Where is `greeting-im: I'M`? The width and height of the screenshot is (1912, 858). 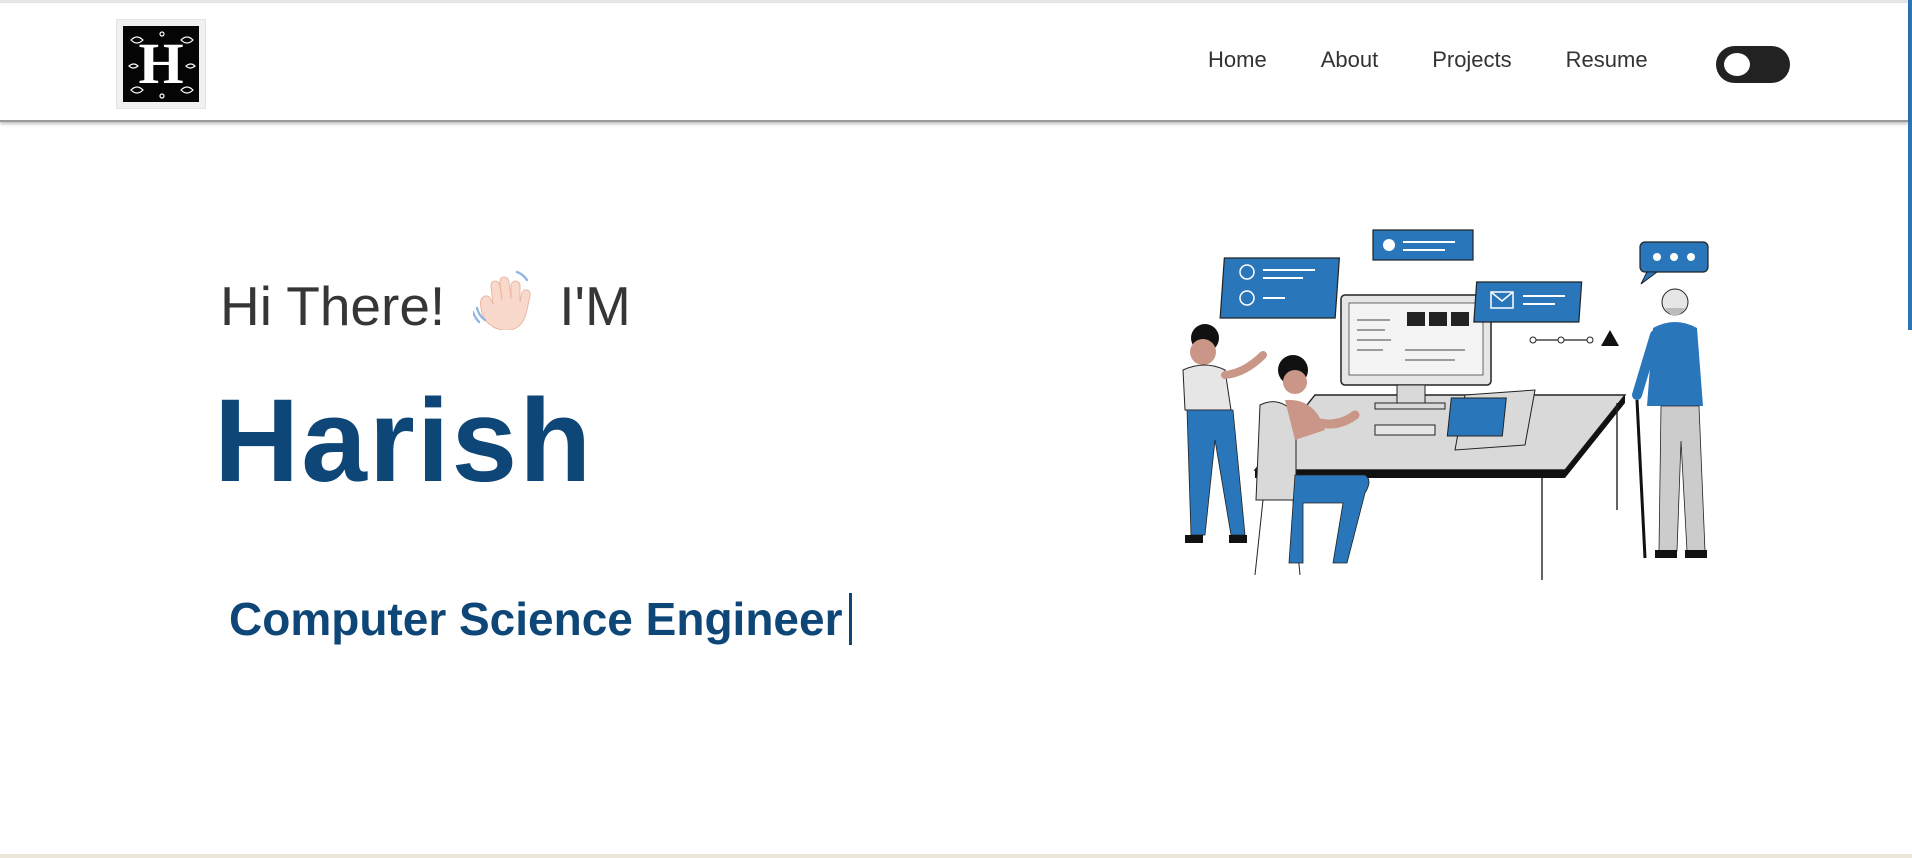 greeting-im: I'M is located at coordinates (595, 305).